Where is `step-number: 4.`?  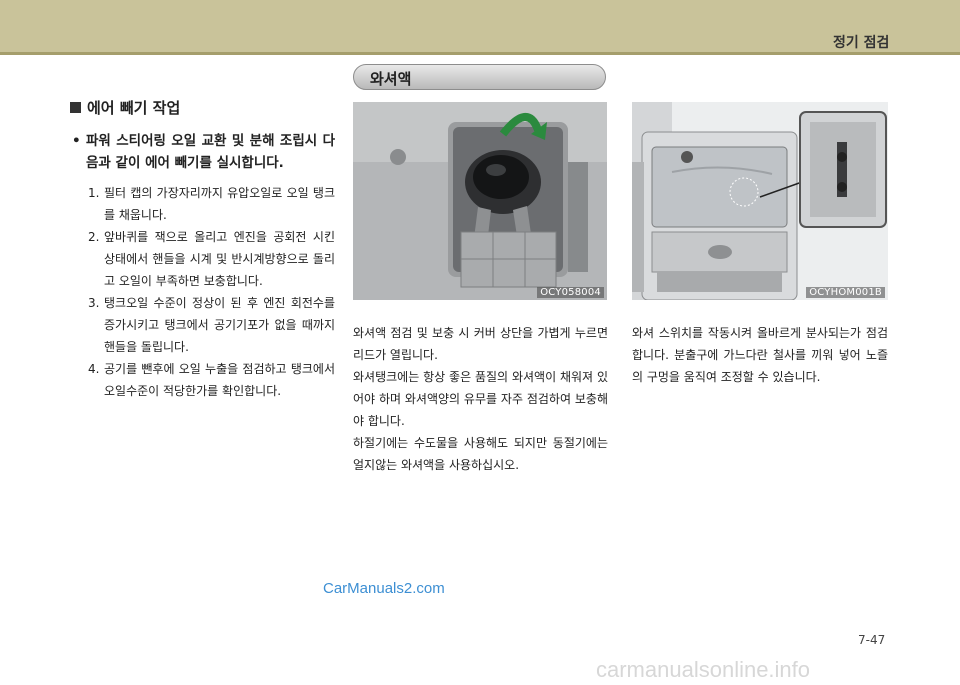 step-number: 4. is located at coordinates (94, 369).